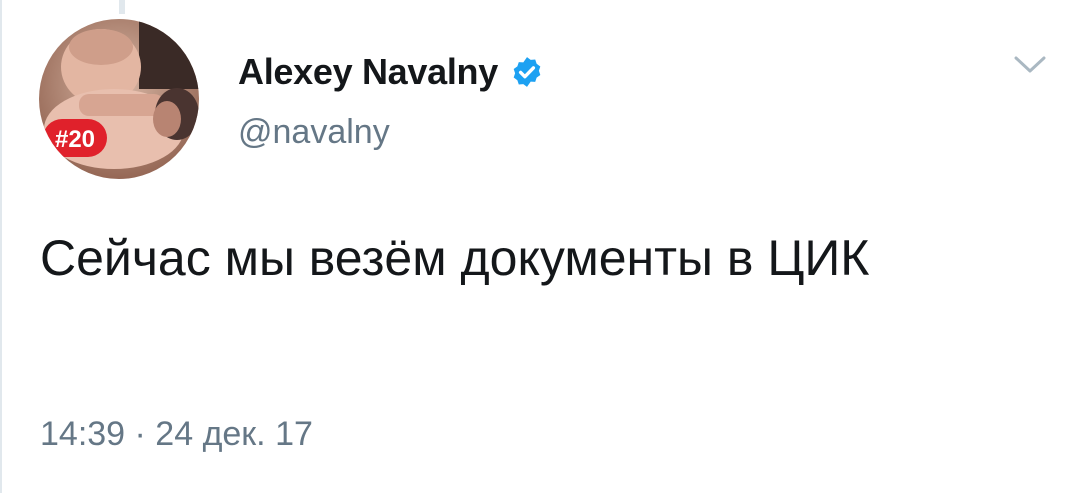  What do you see at coordinates (75, 139) in the screenshot?
I see `avatar-badge-label: #20` at bounding box center [75, 139].